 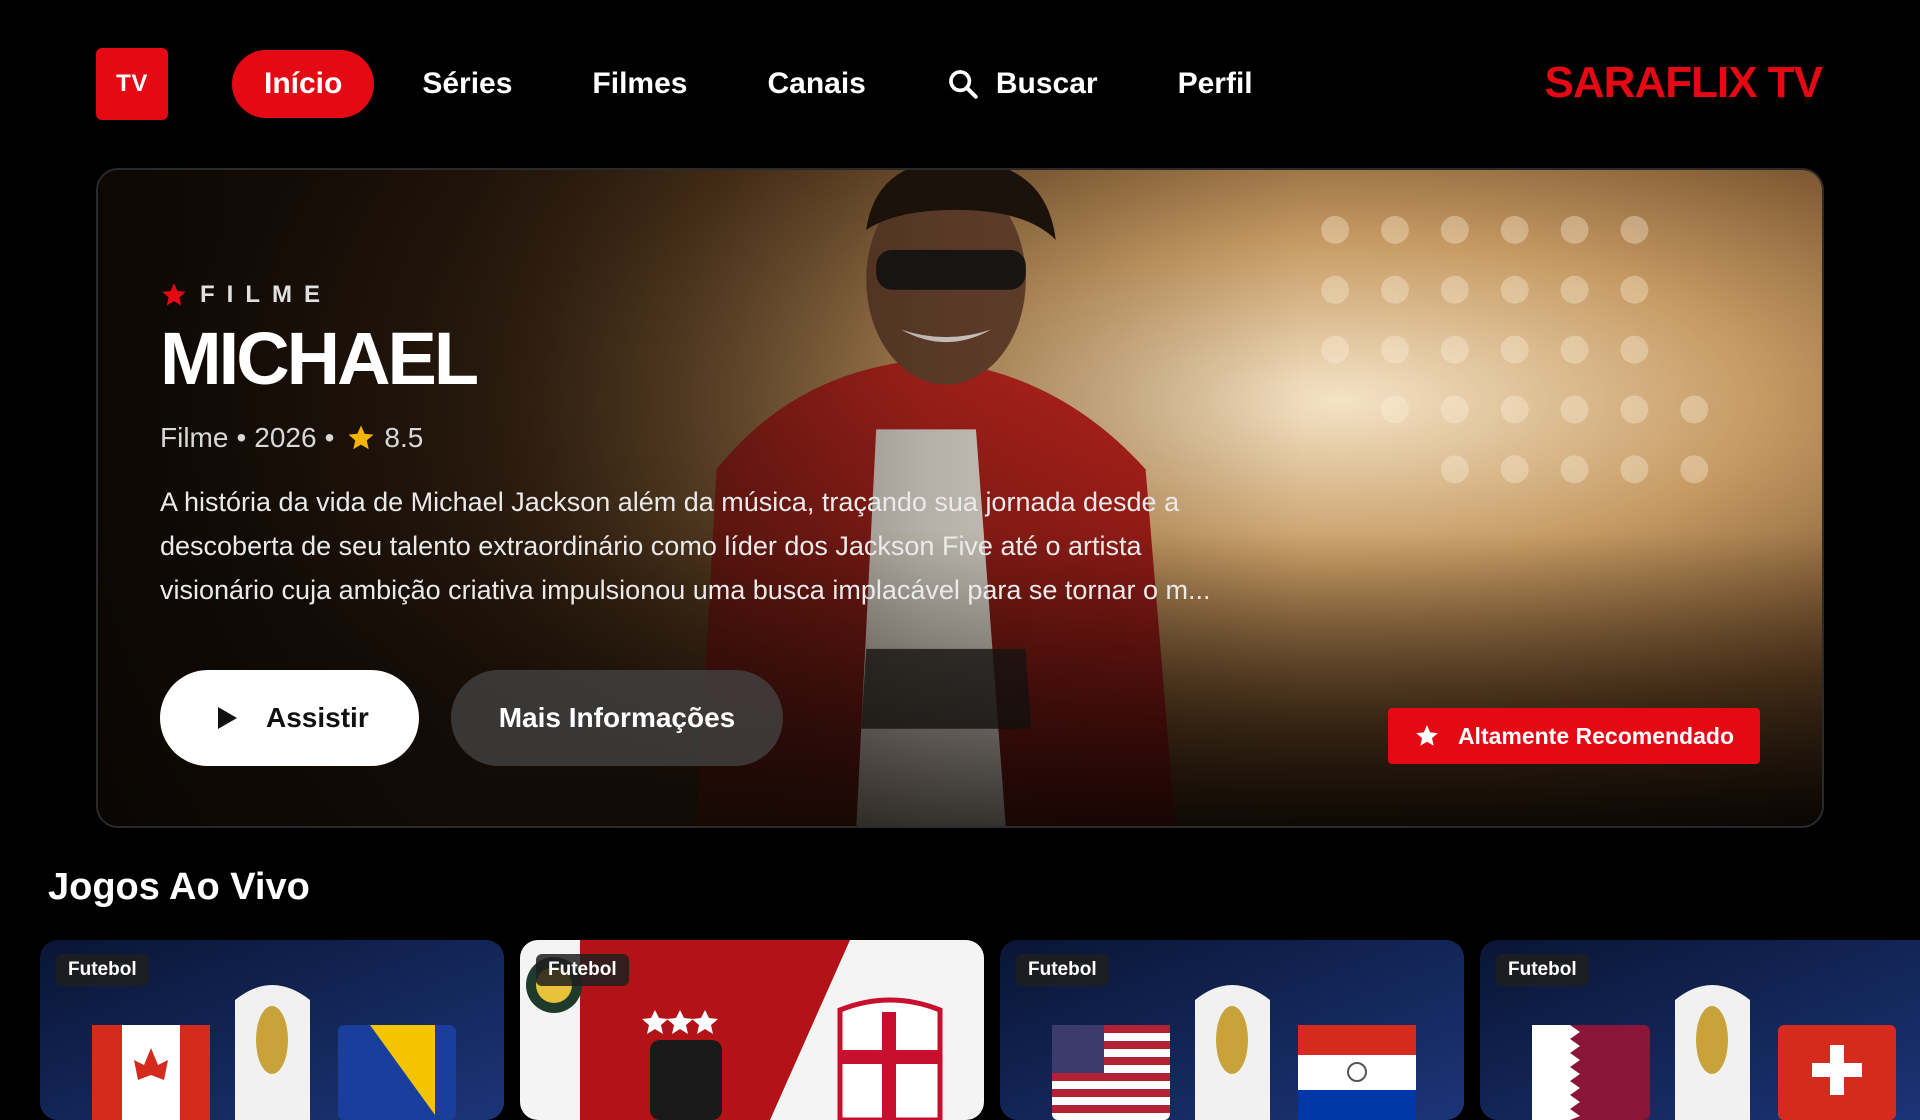 I want to click on app-logo: TV, so click(x=132, y=84).